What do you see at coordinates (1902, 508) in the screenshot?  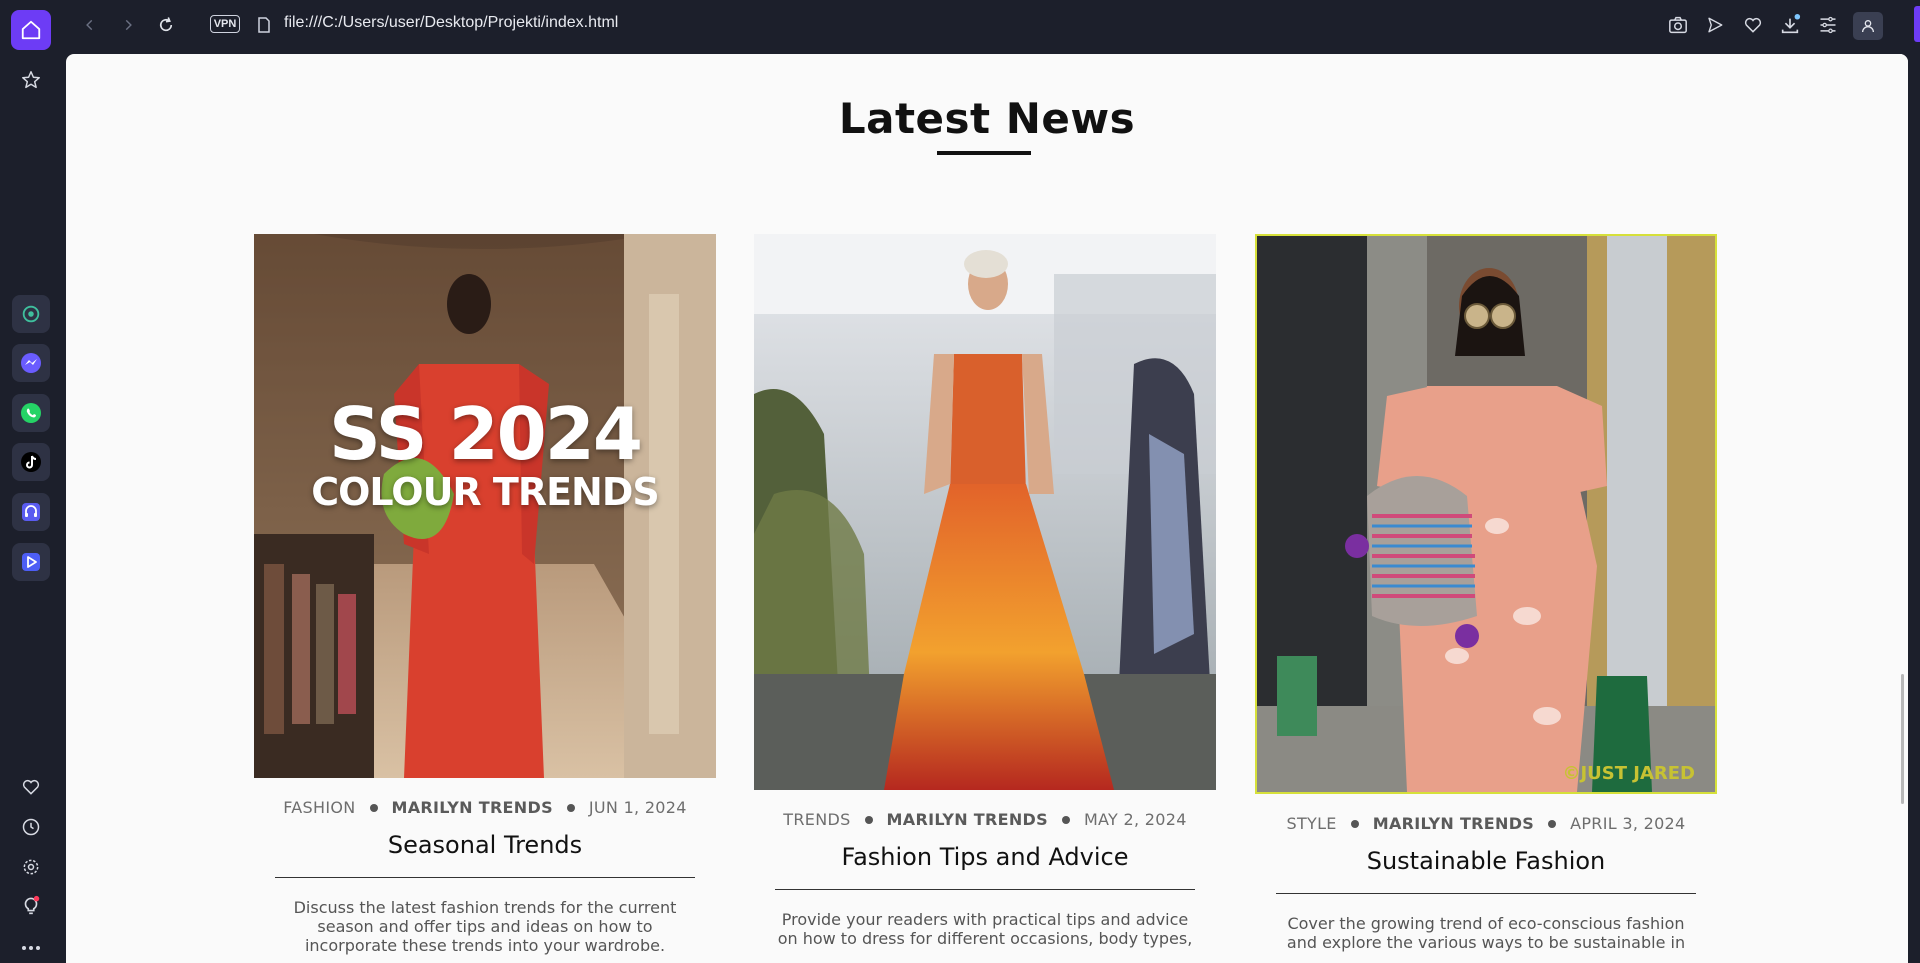 I see `page-scrollbar` at bounding box center [1902, 508].